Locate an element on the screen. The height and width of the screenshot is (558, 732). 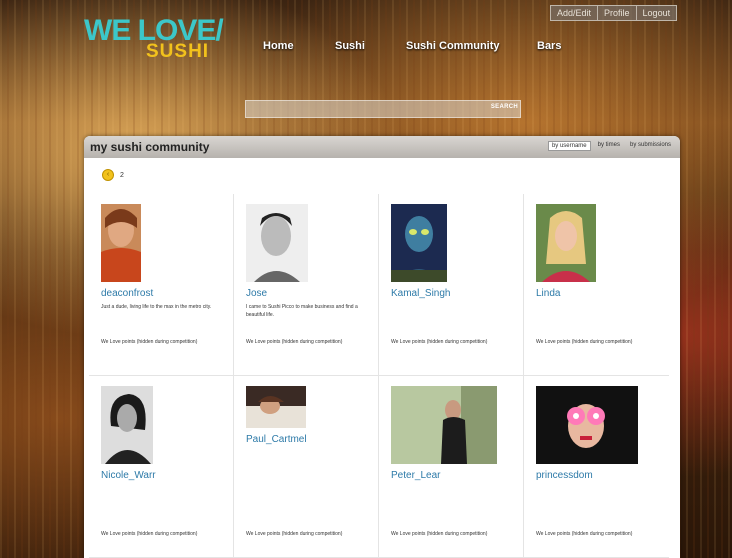
panel-title: my sushi community is located at coordinates (150, 147).